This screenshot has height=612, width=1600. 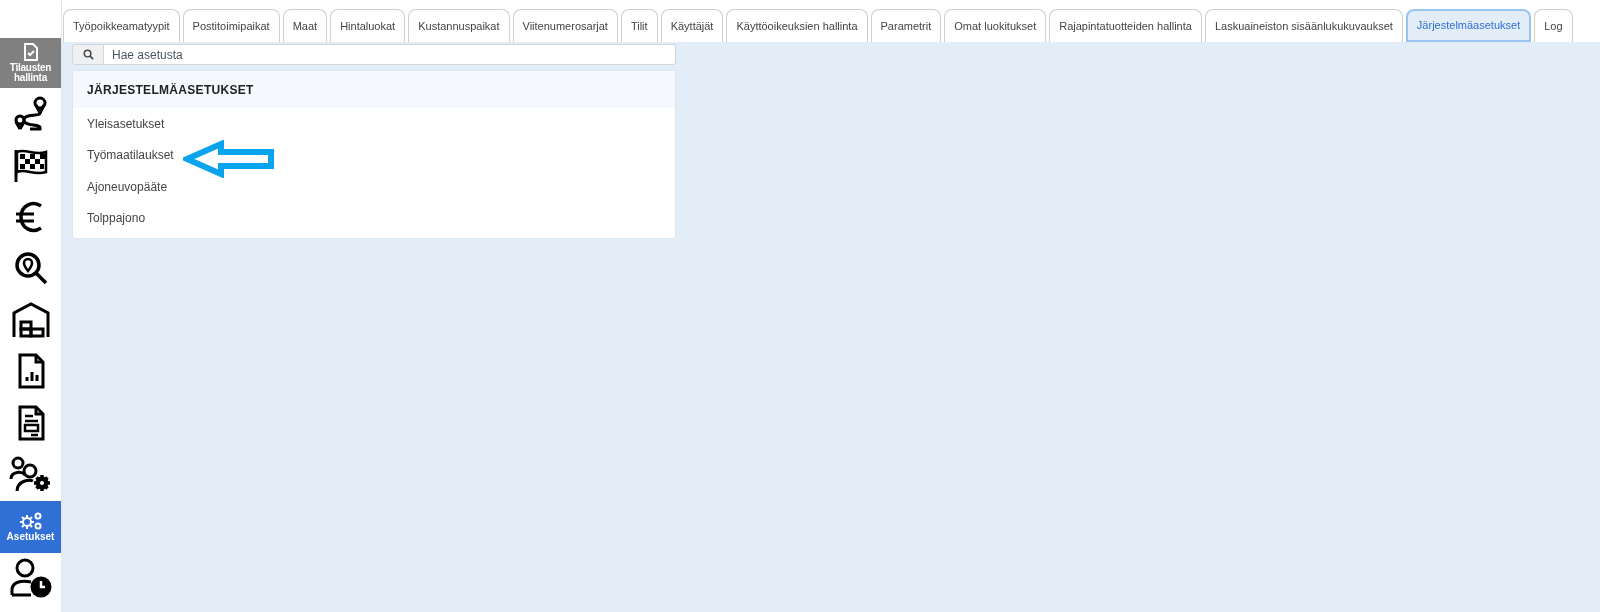 I want to click on tab: Log, so click(x=1553, y=25).